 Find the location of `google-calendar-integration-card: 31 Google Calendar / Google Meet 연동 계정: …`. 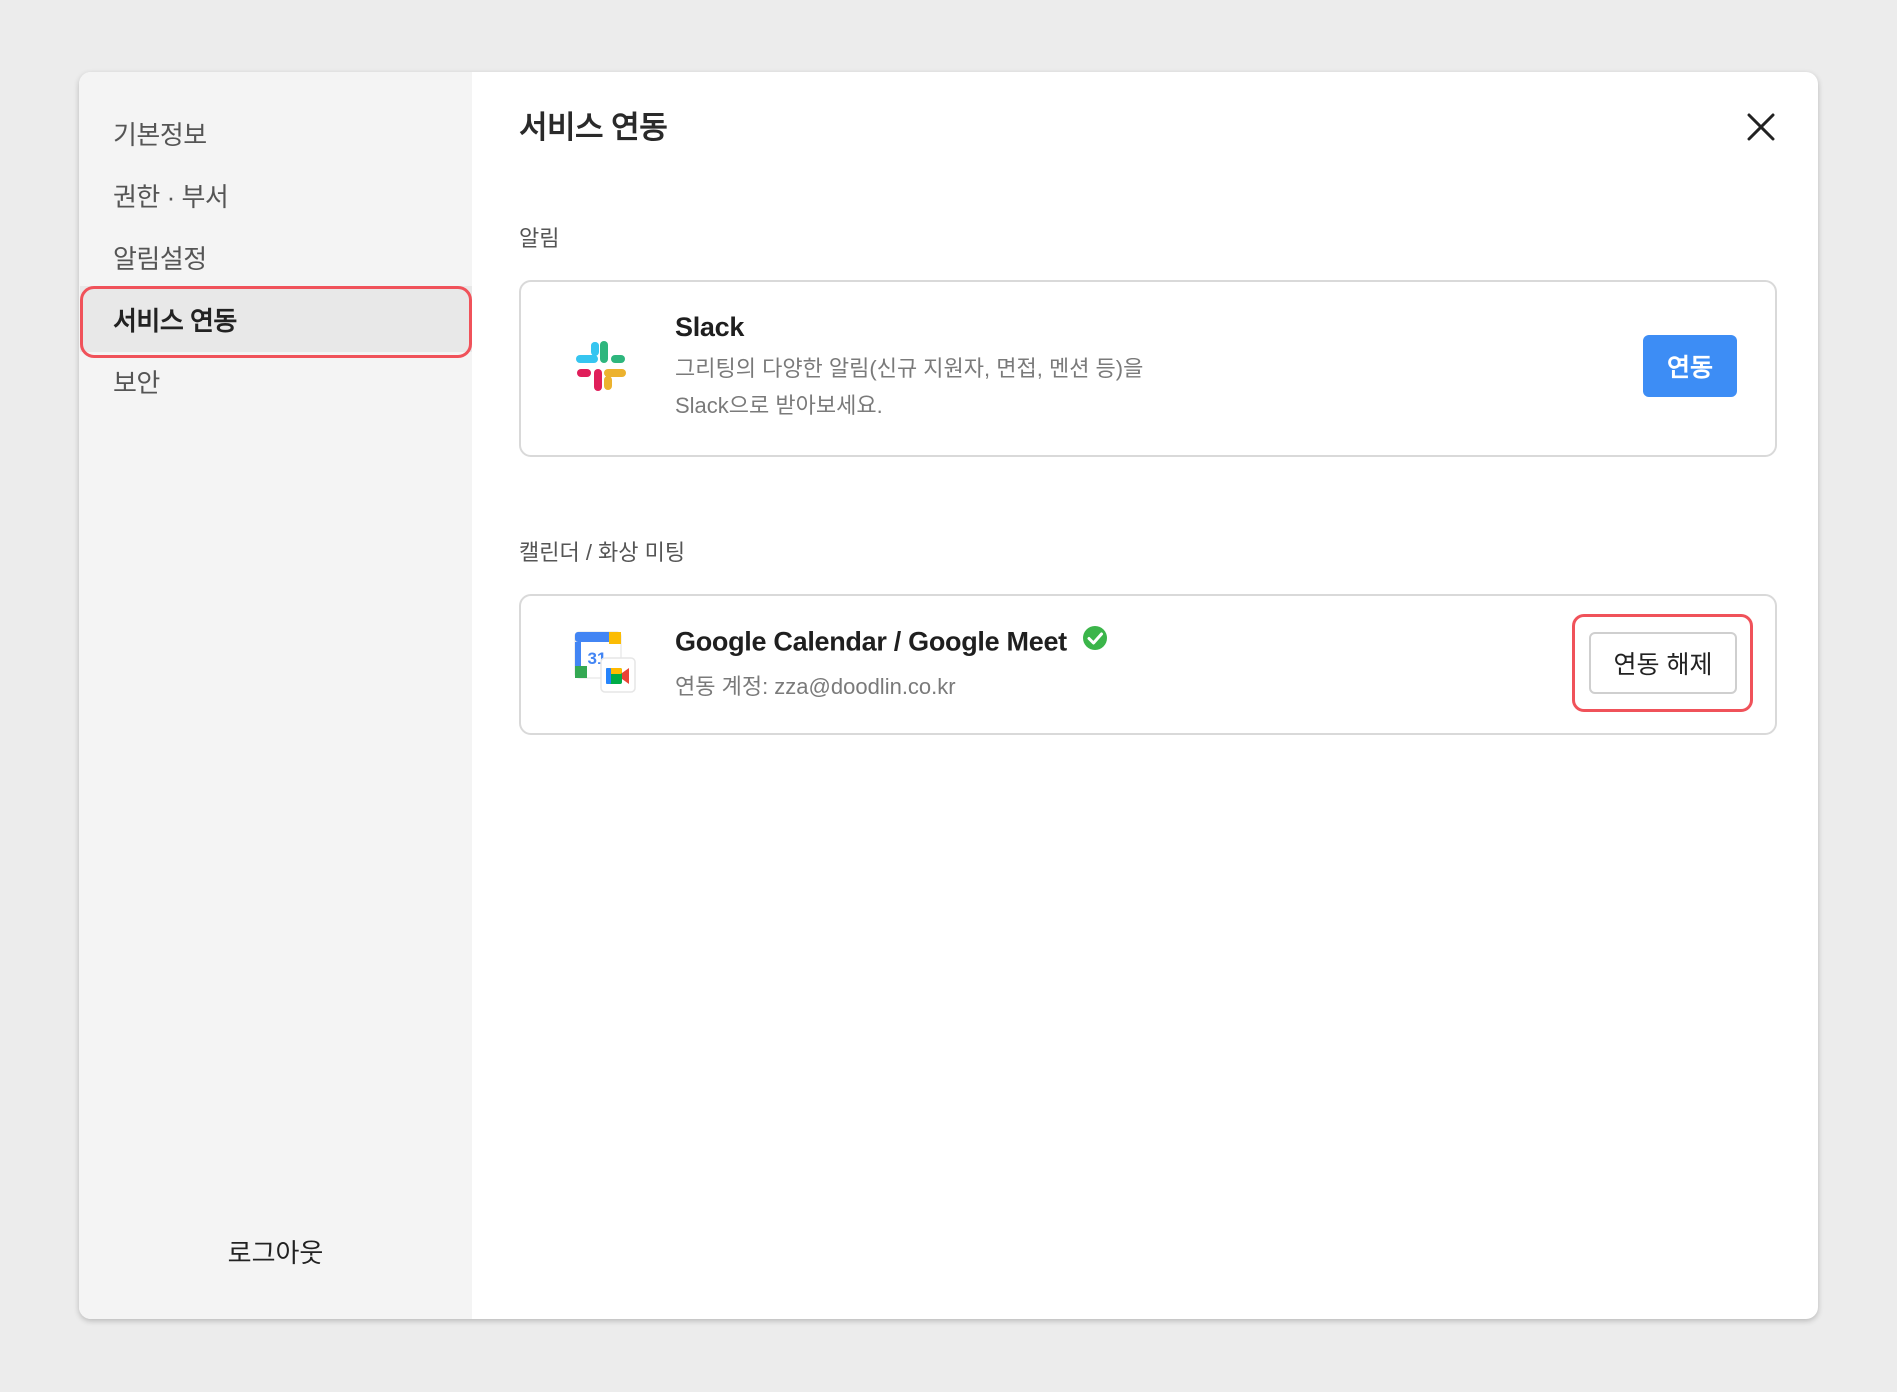

google-calendar-integration-card: 31 Google Calendar / Google Meet 연동 계정: … is located at coordinates (1148, 664).